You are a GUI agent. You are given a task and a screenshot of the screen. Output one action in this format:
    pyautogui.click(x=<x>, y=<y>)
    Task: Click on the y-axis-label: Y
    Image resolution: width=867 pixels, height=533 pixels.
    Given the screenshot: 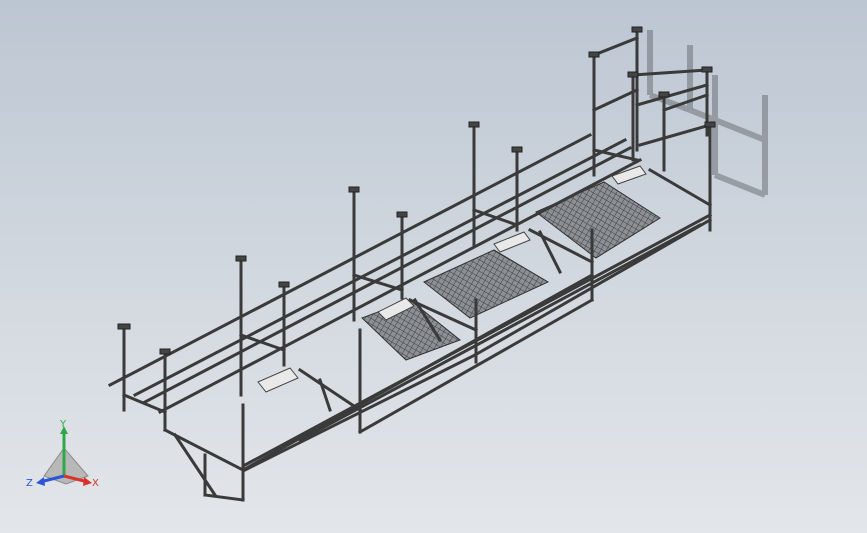 What is the action you would take?
    pyautogui.click(x=63, y=424)
    